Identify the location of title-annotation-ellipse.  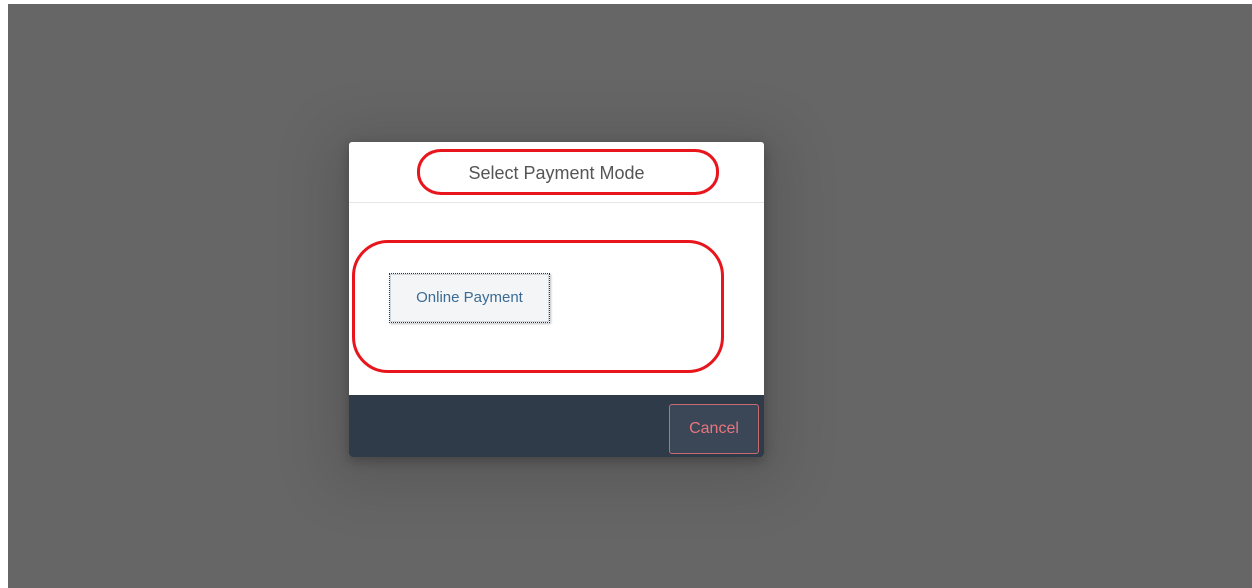
(568, 172).